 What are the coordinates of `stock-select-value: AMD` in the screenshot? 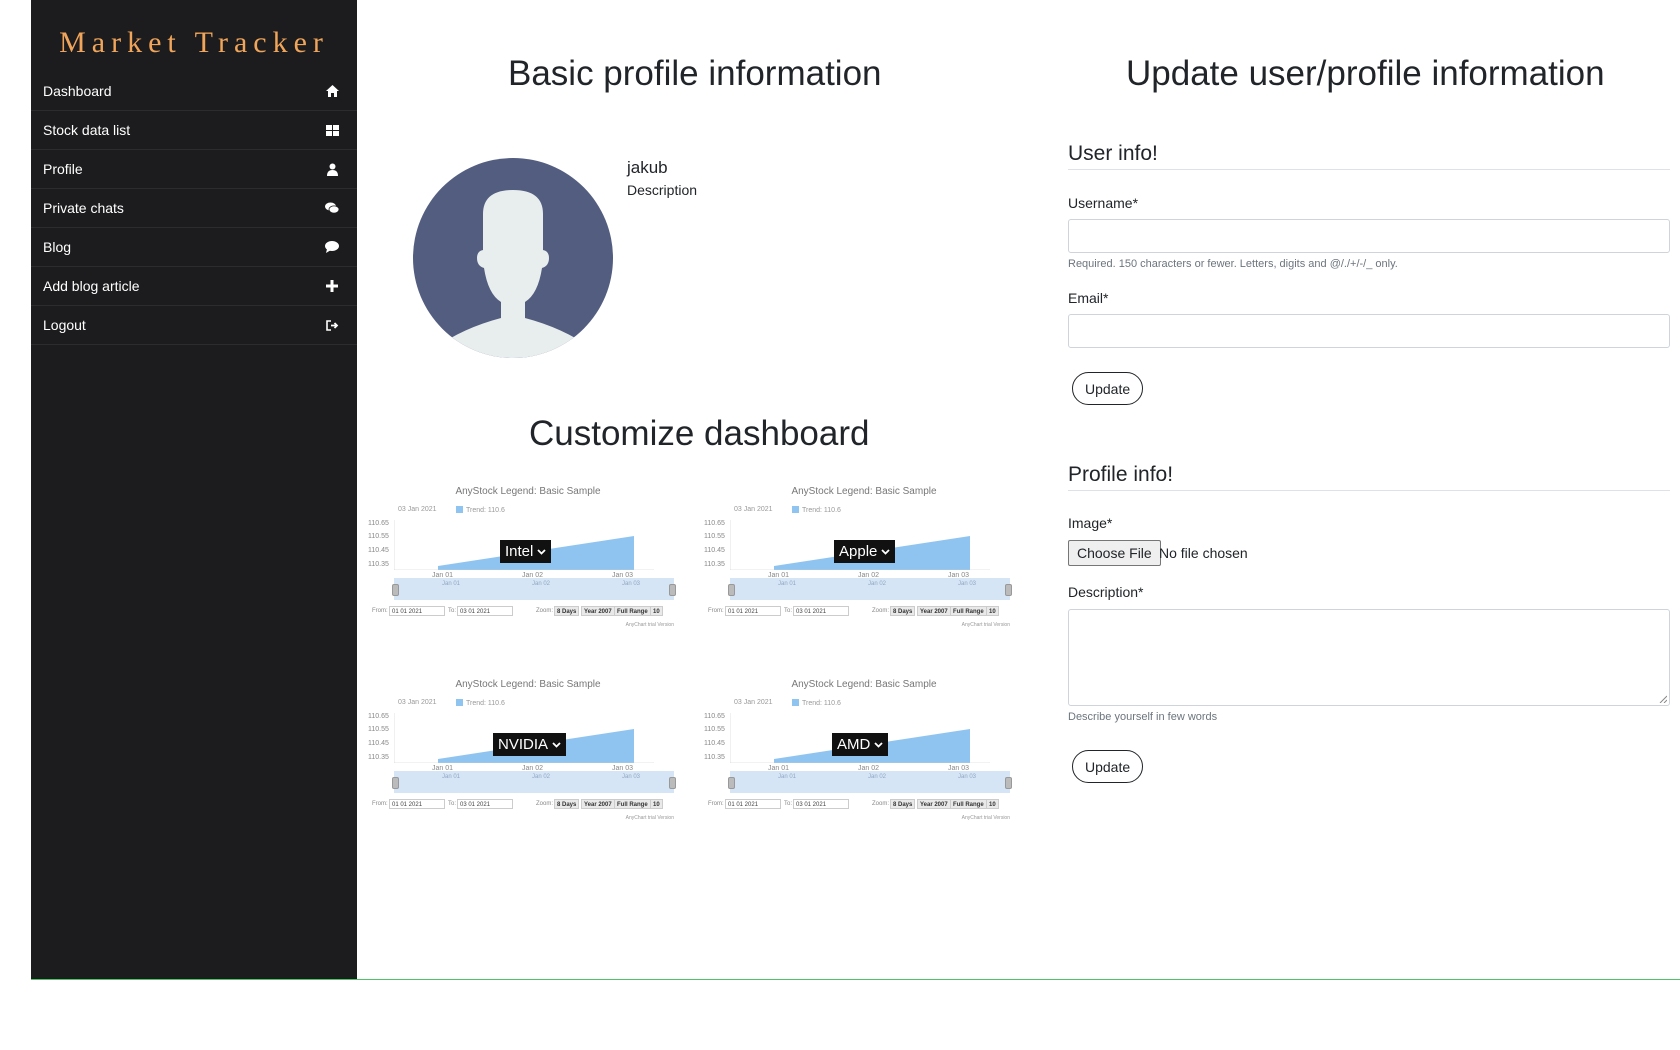 It's located at (854, 744).